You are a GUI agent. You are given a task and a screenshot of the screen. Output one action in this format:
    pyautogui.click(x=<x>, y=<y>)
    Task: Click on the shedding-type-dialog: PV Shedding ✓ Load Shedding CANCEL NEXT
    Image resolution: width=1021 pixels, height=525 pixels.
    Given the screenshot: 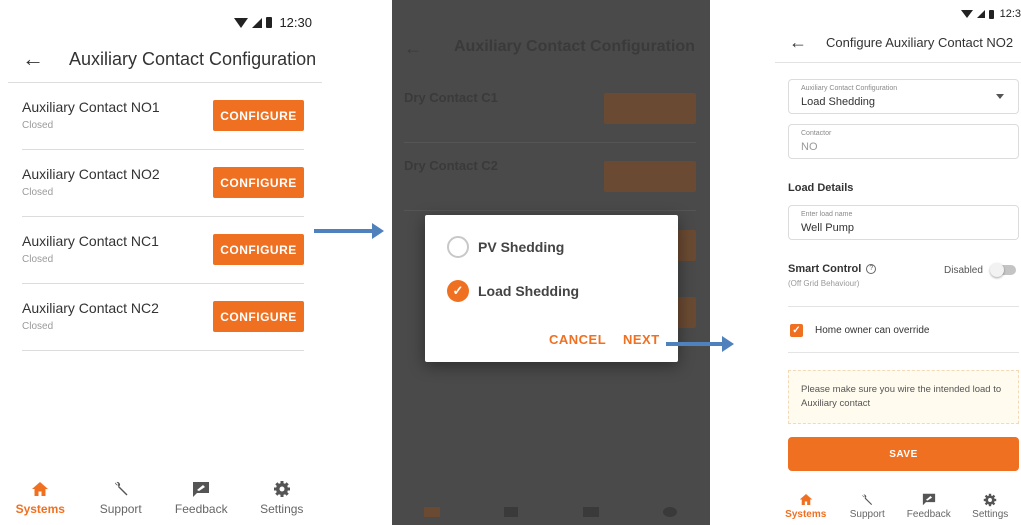 What is the action you would take?
    pyautogui.click(x=551, y=288)
    